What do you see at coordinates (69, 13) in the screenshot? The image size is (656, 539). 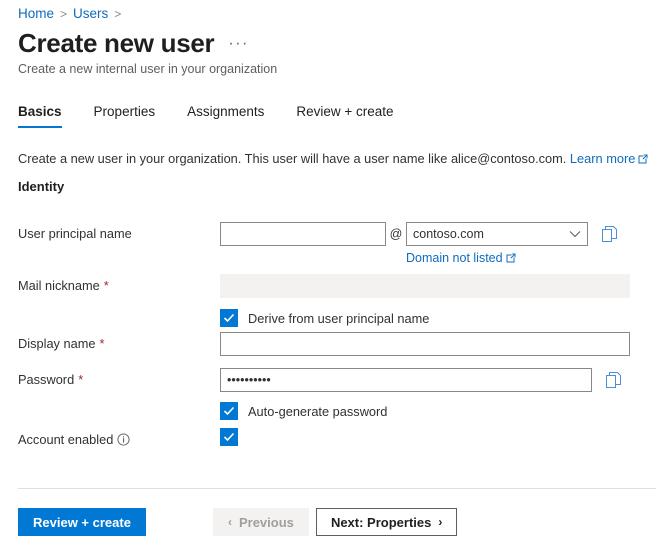 I see `breadcrumb: Home > Users >` at bounding box center [69, 13].